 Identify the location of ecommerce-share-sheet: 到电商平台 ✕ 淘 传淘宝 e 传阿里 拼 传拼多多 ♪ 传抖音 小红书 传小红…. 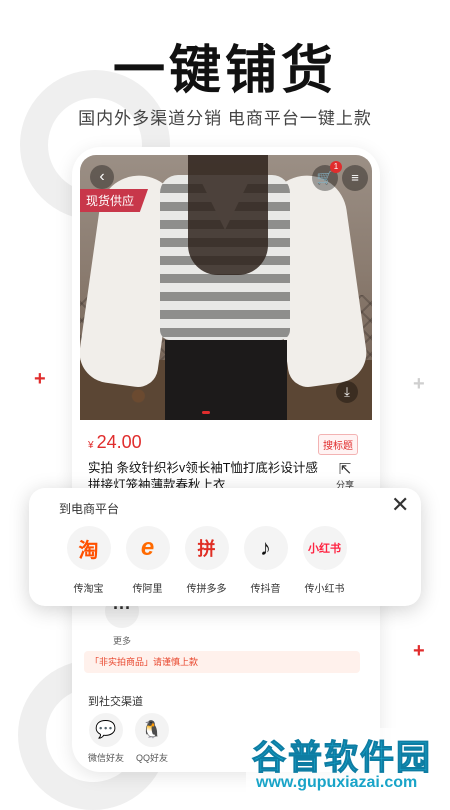
(225, 547).